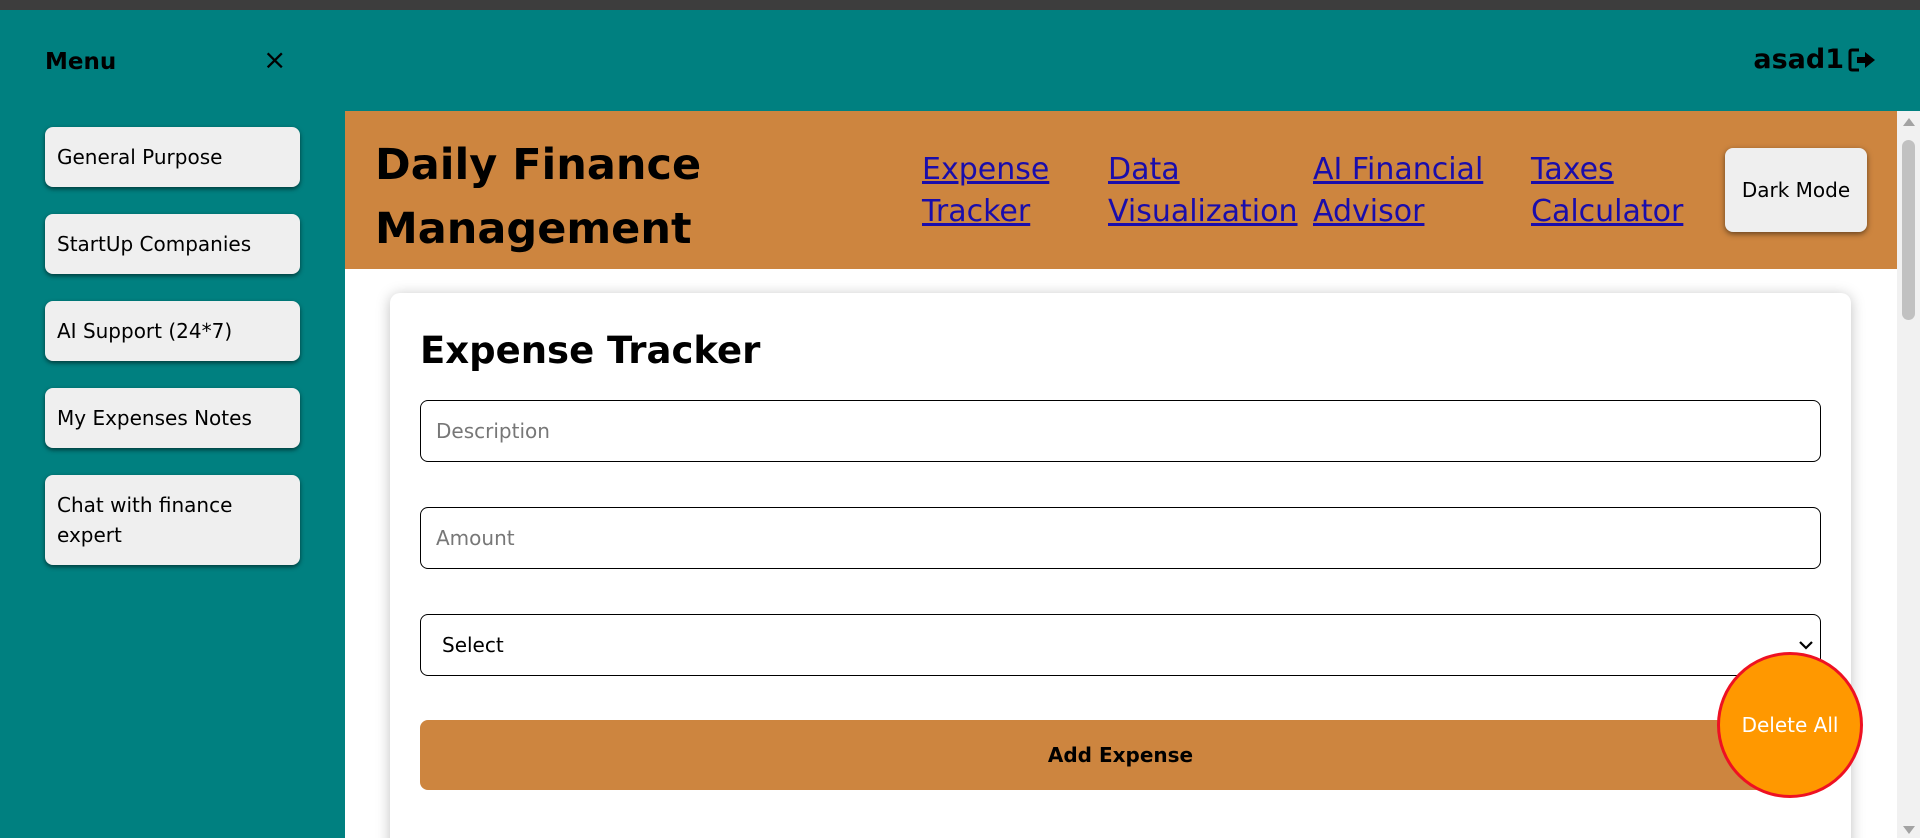 The image size is (1920, 838). What do you see at coordinates (1403, 191) in the screenshot?
I see `nav-link-ai-financial-advisor: AI Financial Advisor` at bounding box center [1403, 191].